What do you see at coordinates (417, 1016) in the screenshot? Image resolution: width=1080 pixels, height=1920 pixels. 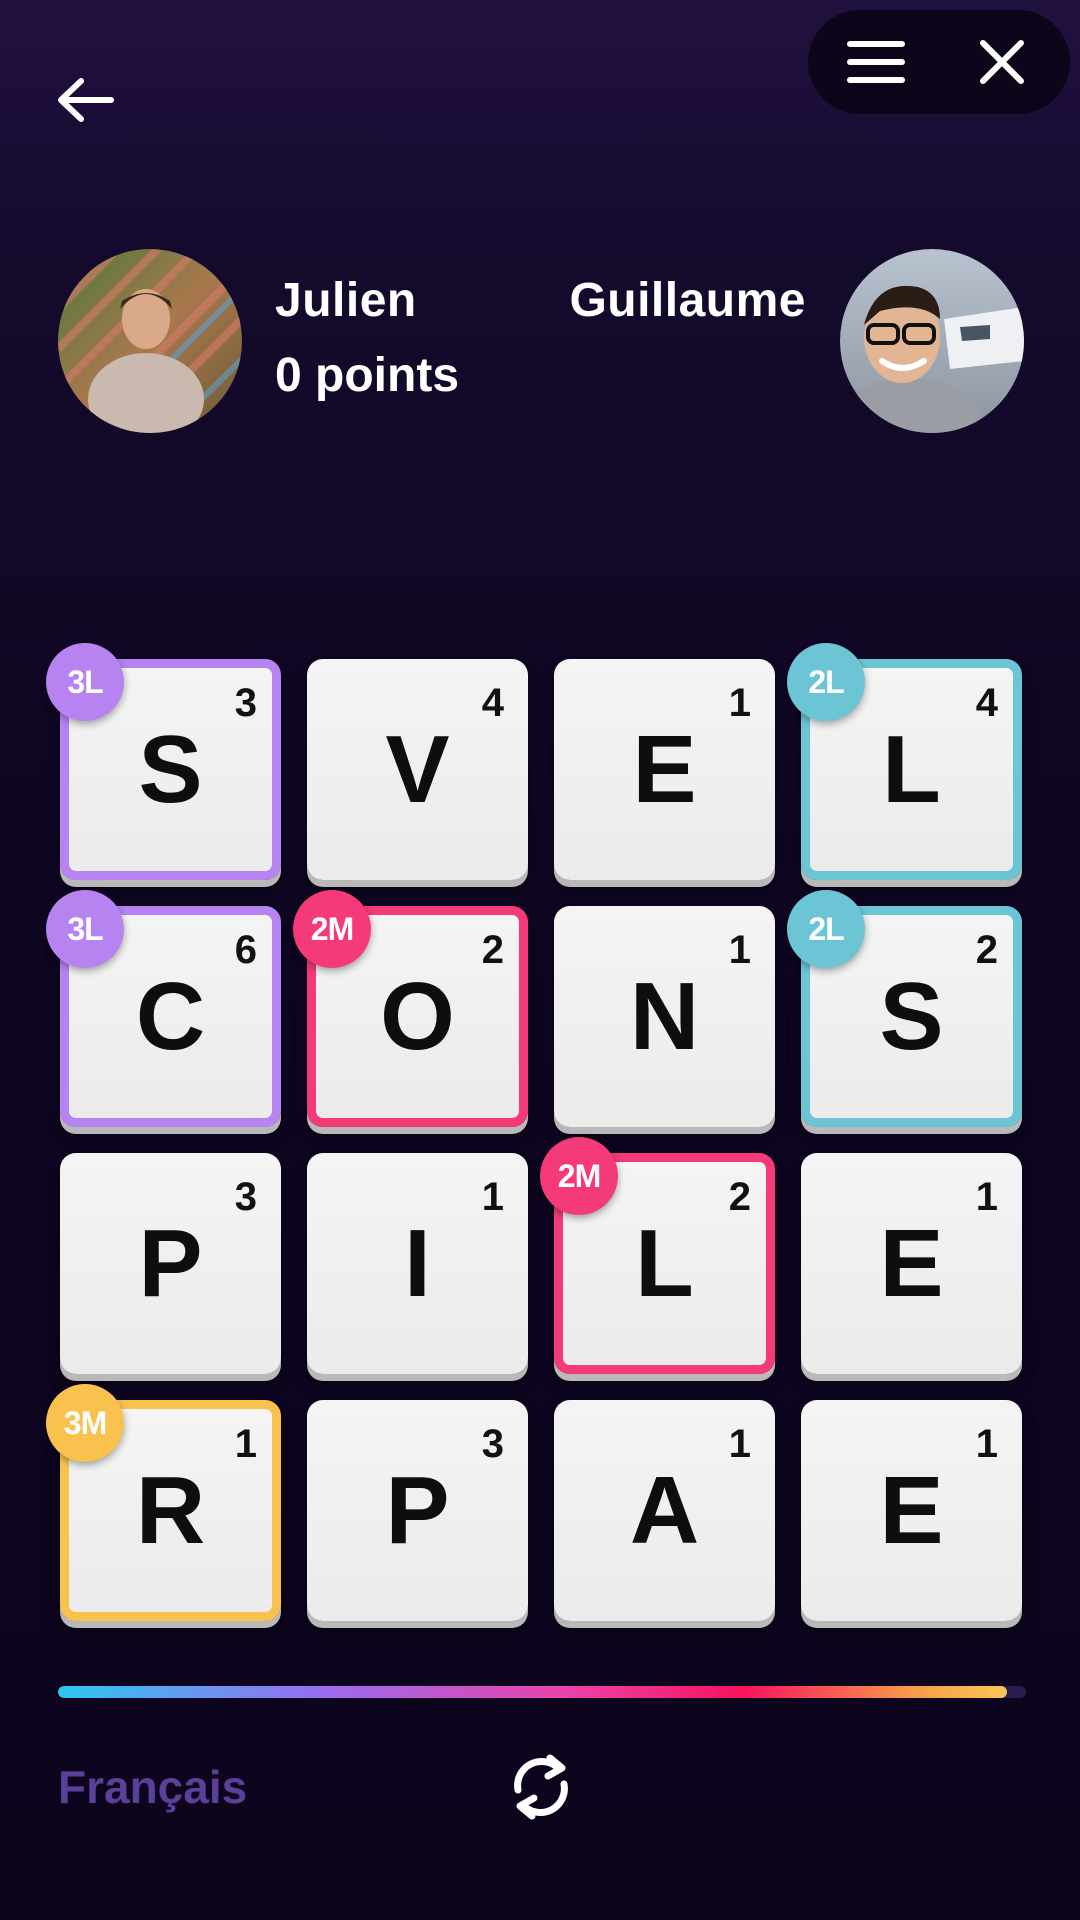 I see `tile-letter: O` at bounding box center [417, 1016].